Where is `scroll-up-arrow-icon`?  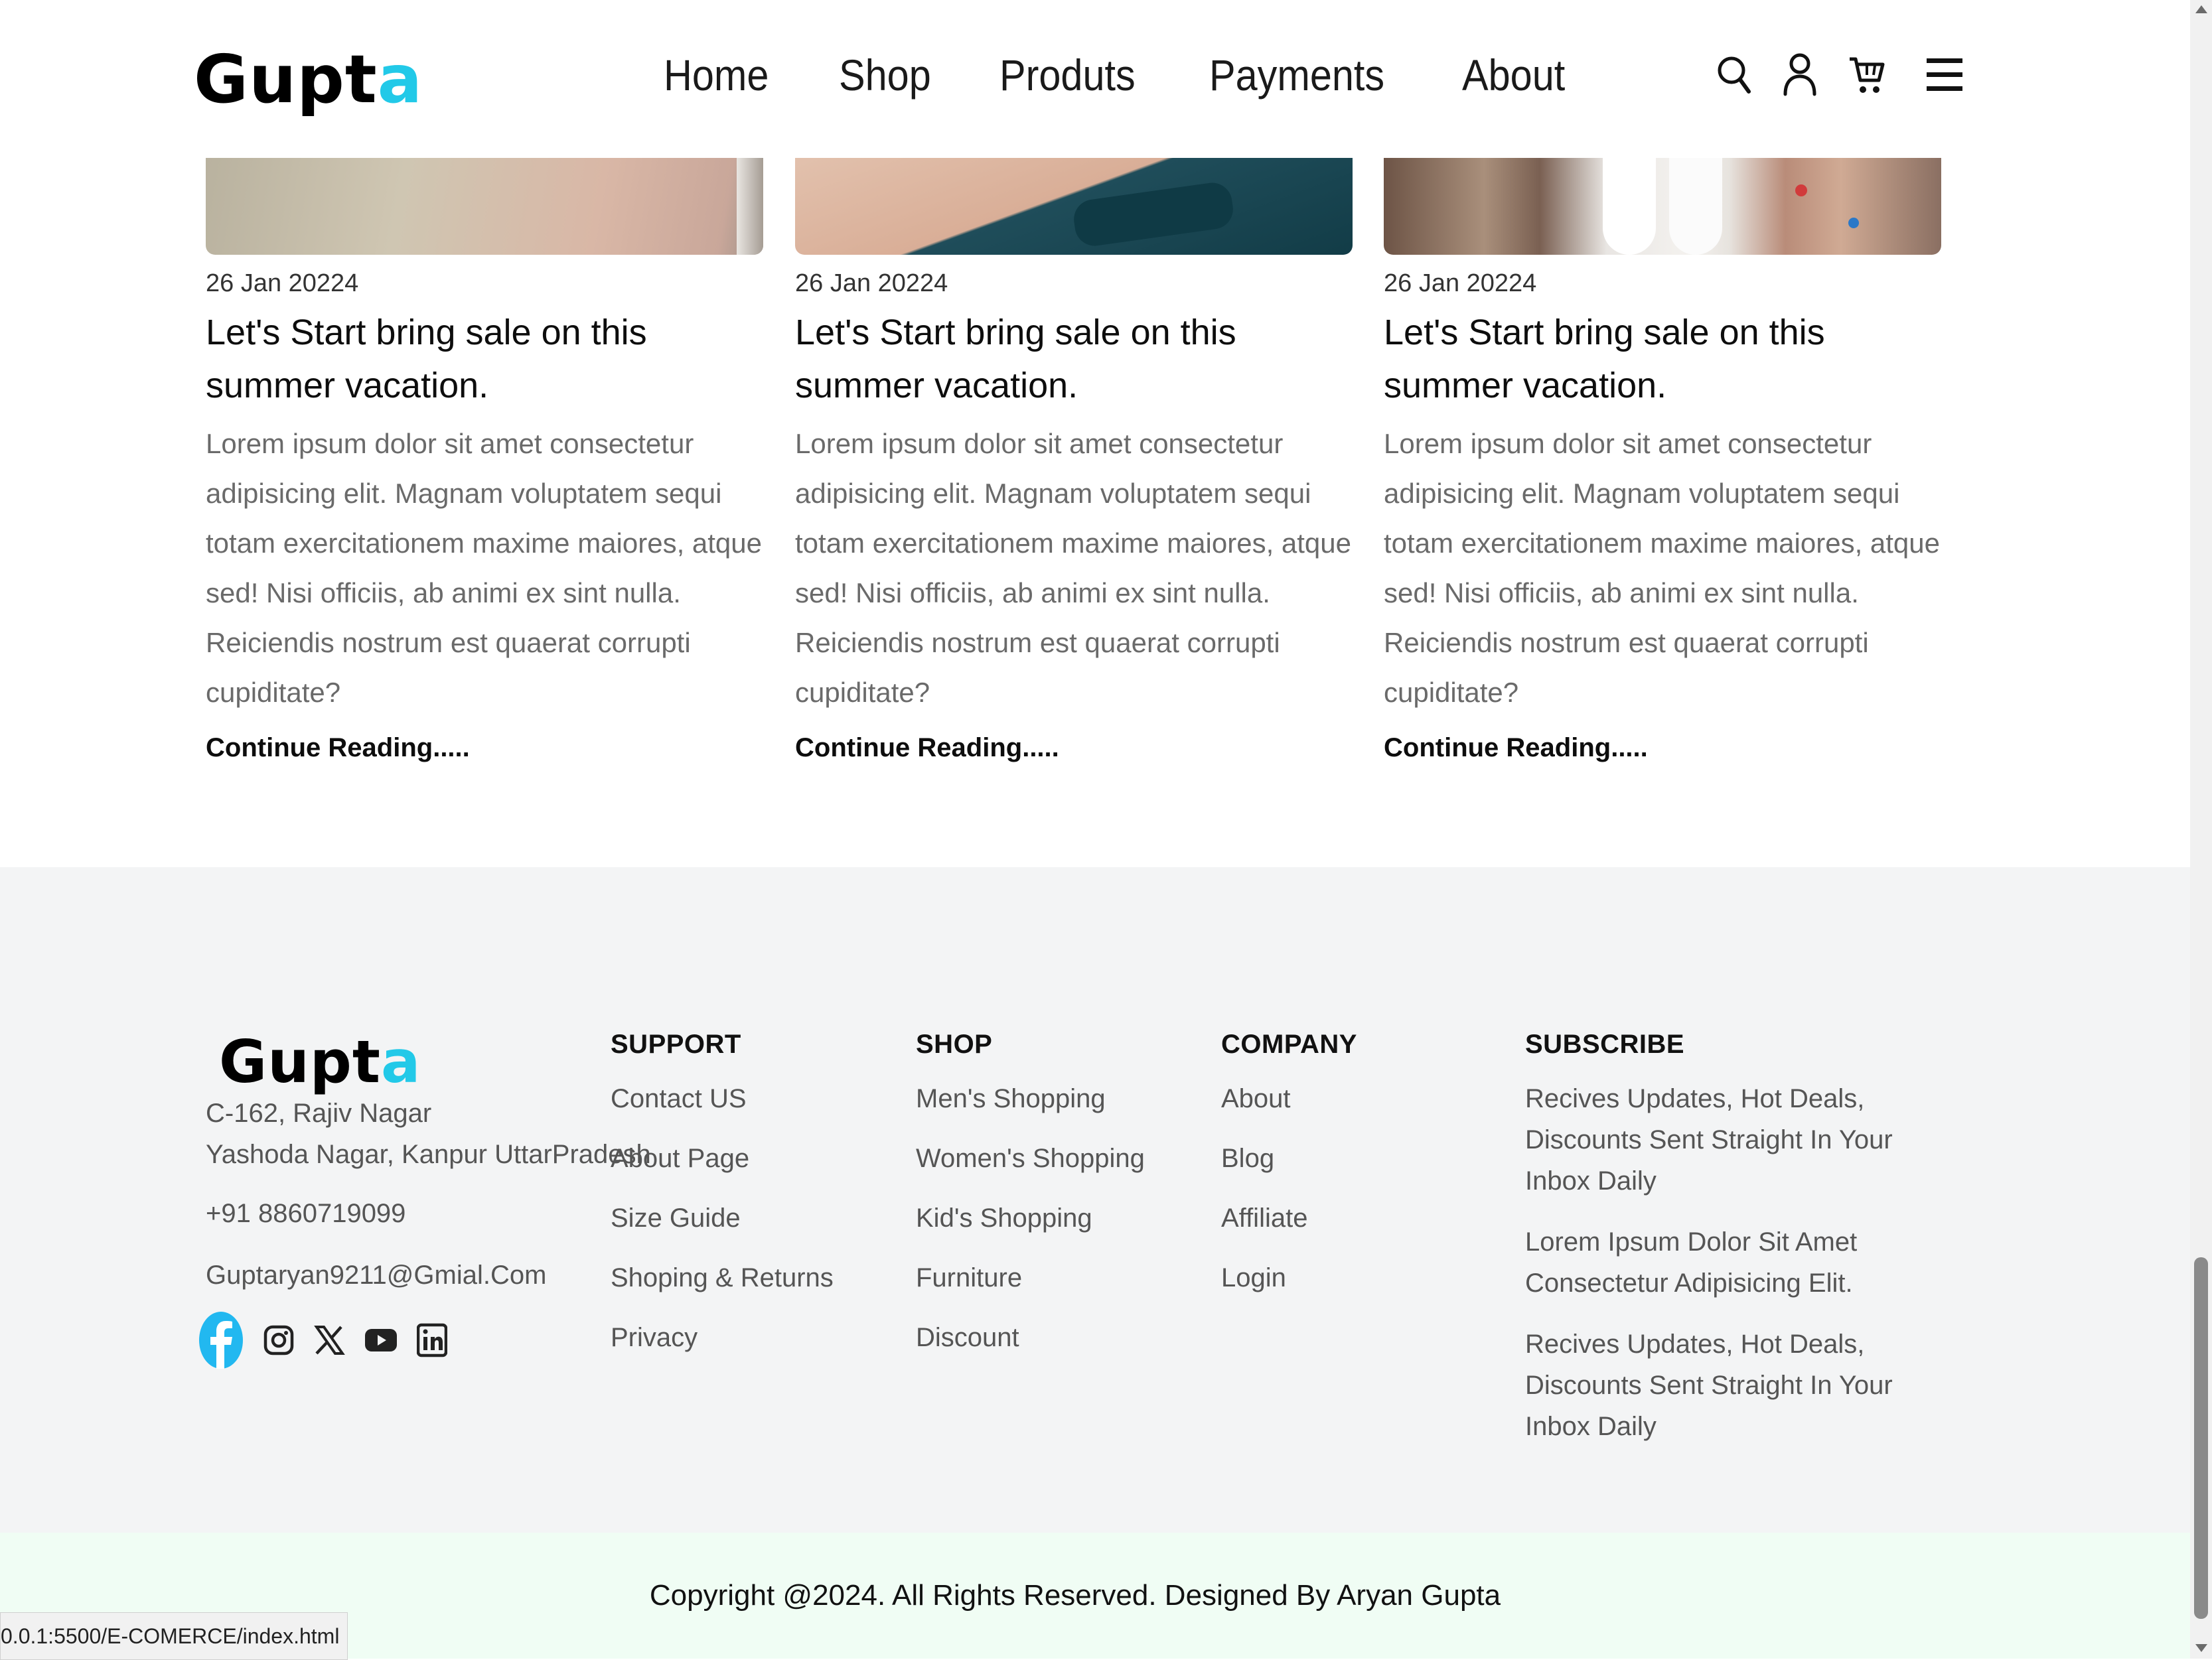
scroll-up-arrow-icon is located at coordinates (2201, 9).